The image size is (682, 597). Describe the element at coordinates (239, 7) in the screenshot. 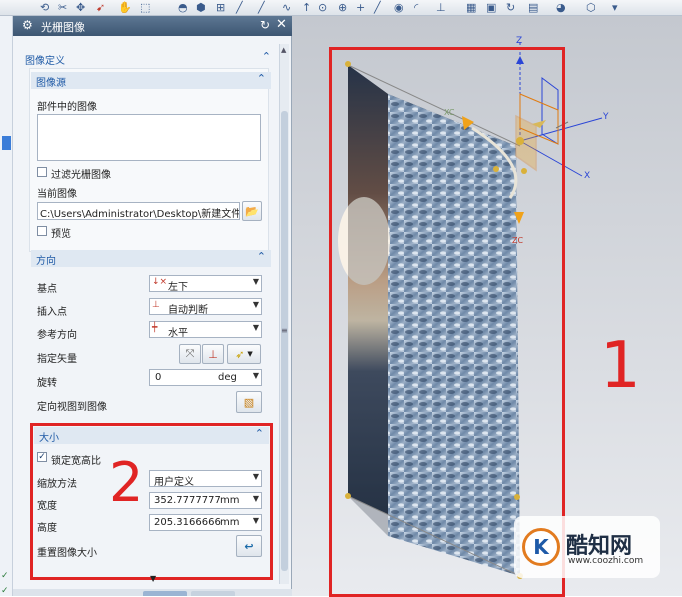

I see `line-icon: ╱` at that location.